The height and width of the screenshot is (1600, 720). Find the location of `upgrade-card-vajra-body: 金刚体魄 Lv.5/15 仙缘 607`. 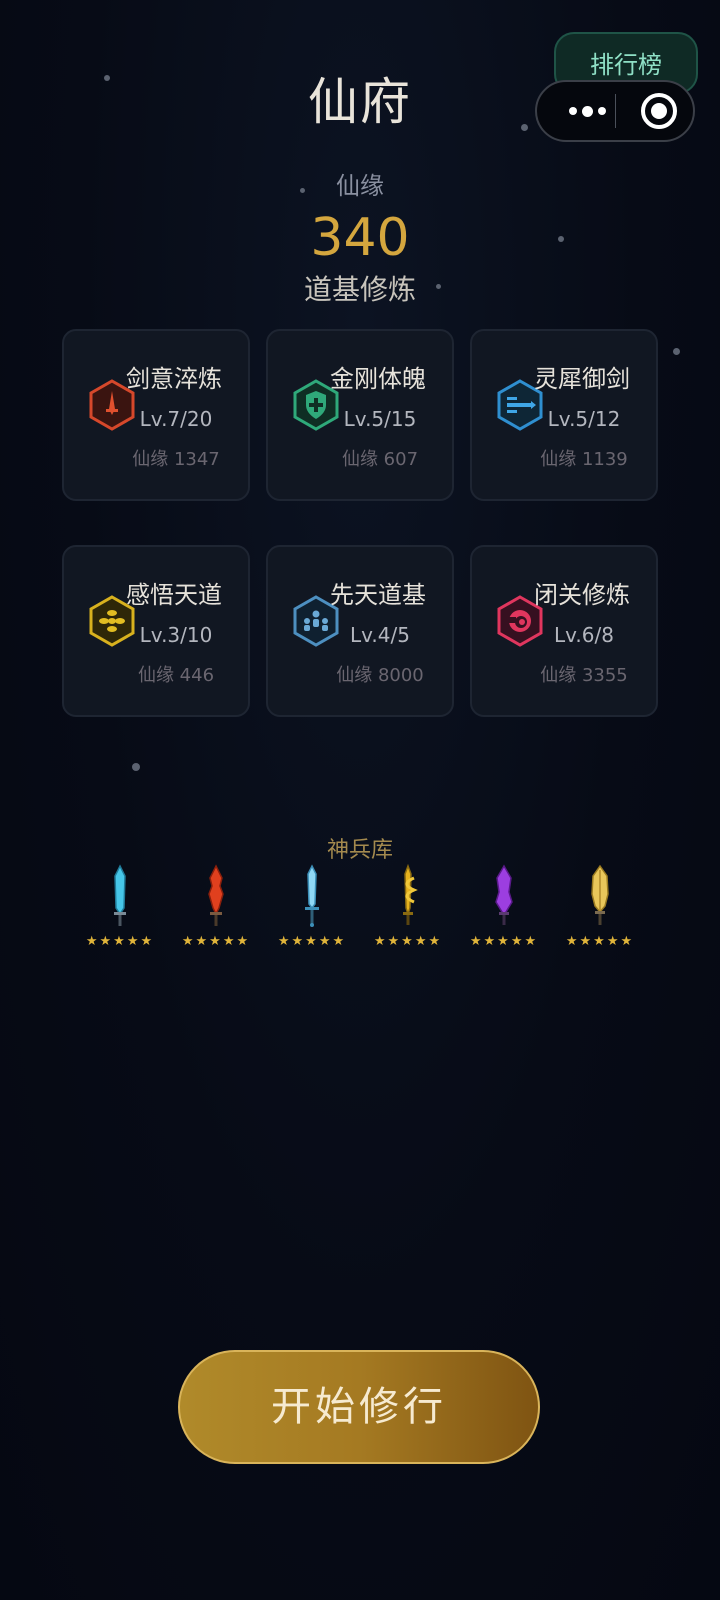

upgrade-card-vajra-body: 金刚体魄 Lv.5/15 仙缘 607 is located at coordinates (360, 415).